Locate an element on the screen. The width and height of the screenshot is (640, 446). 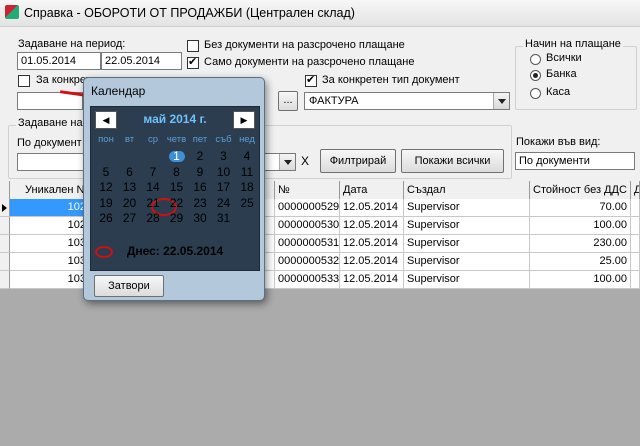
calendar-day: 26 is located at coordinates (106, 218).